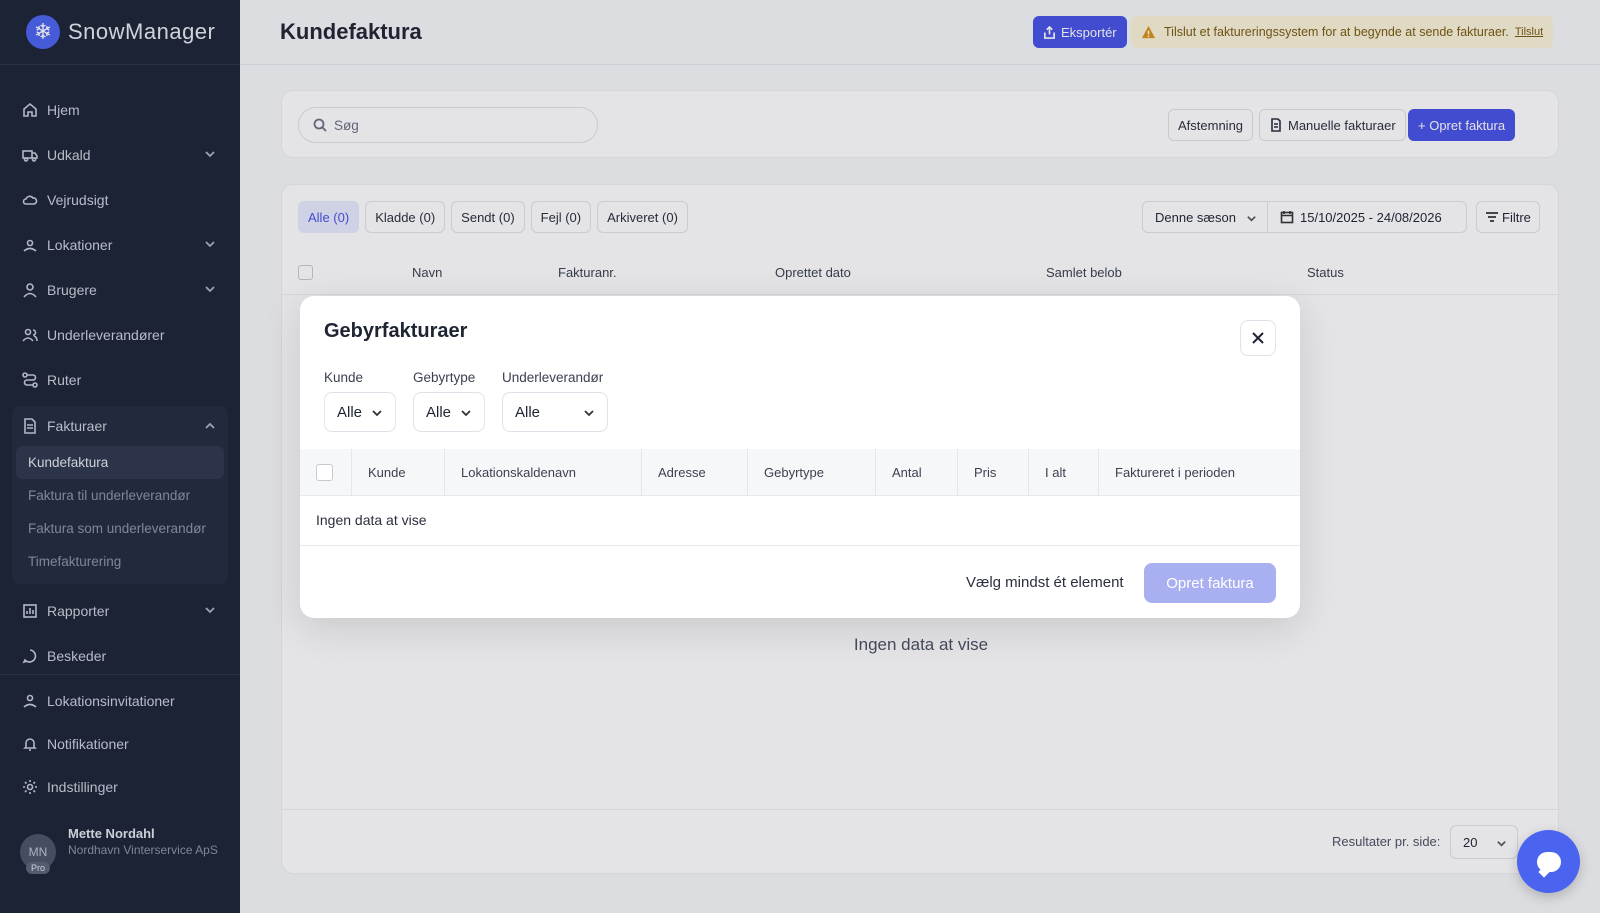 This screenshot has height=913, width=1600. Describe the element at coordinates (800, 581) in the screenshot. I see `modal-footer: Vælg mindst ét element Opret faktura` at that location.